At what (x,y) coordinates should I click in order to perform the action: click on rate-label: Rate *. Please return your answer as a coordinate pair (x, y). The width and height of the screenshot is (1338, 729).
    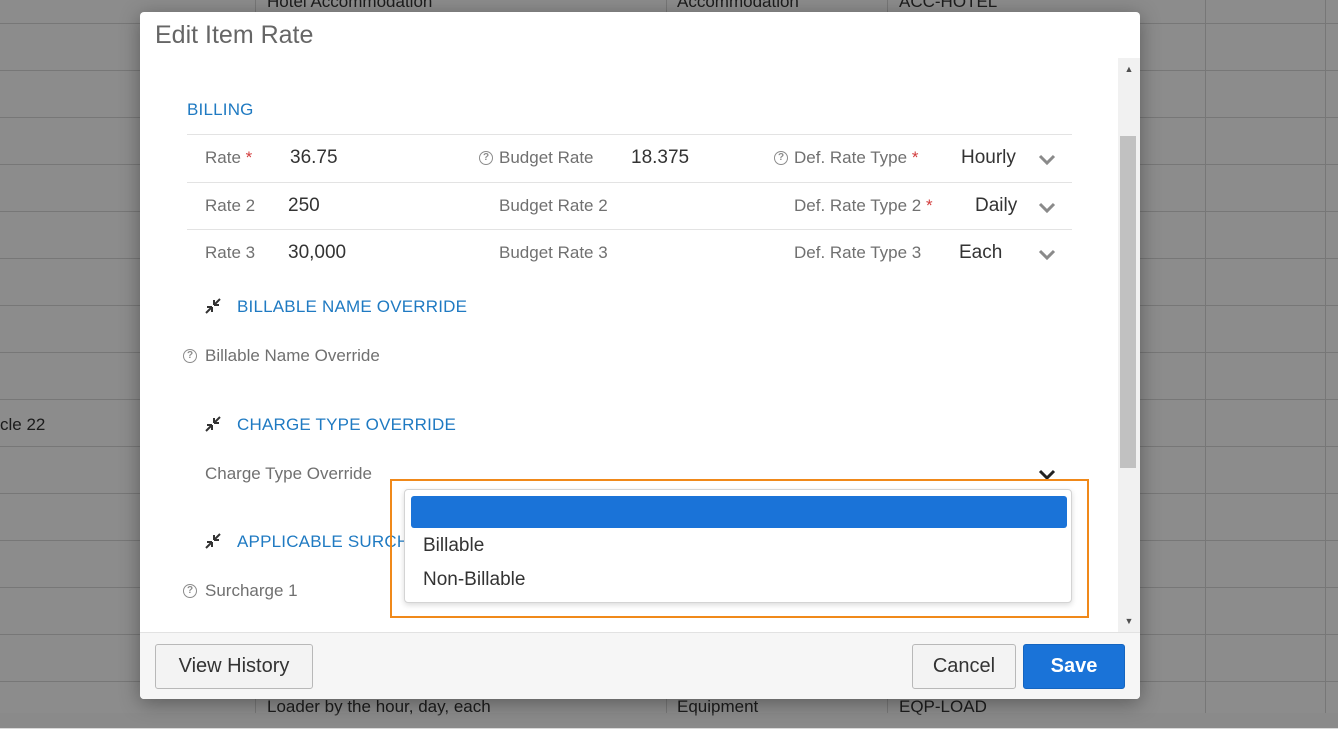
    Looking at the image, I should click on (229, 157).